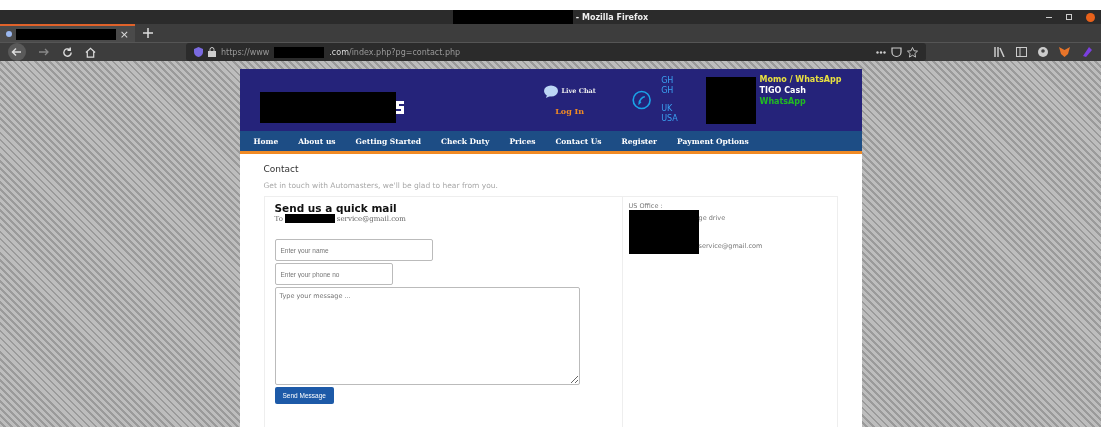  What do you see at coordinates (90, 52) in the screenshot?
I see `home-icon` at bounding box center [90, 52].